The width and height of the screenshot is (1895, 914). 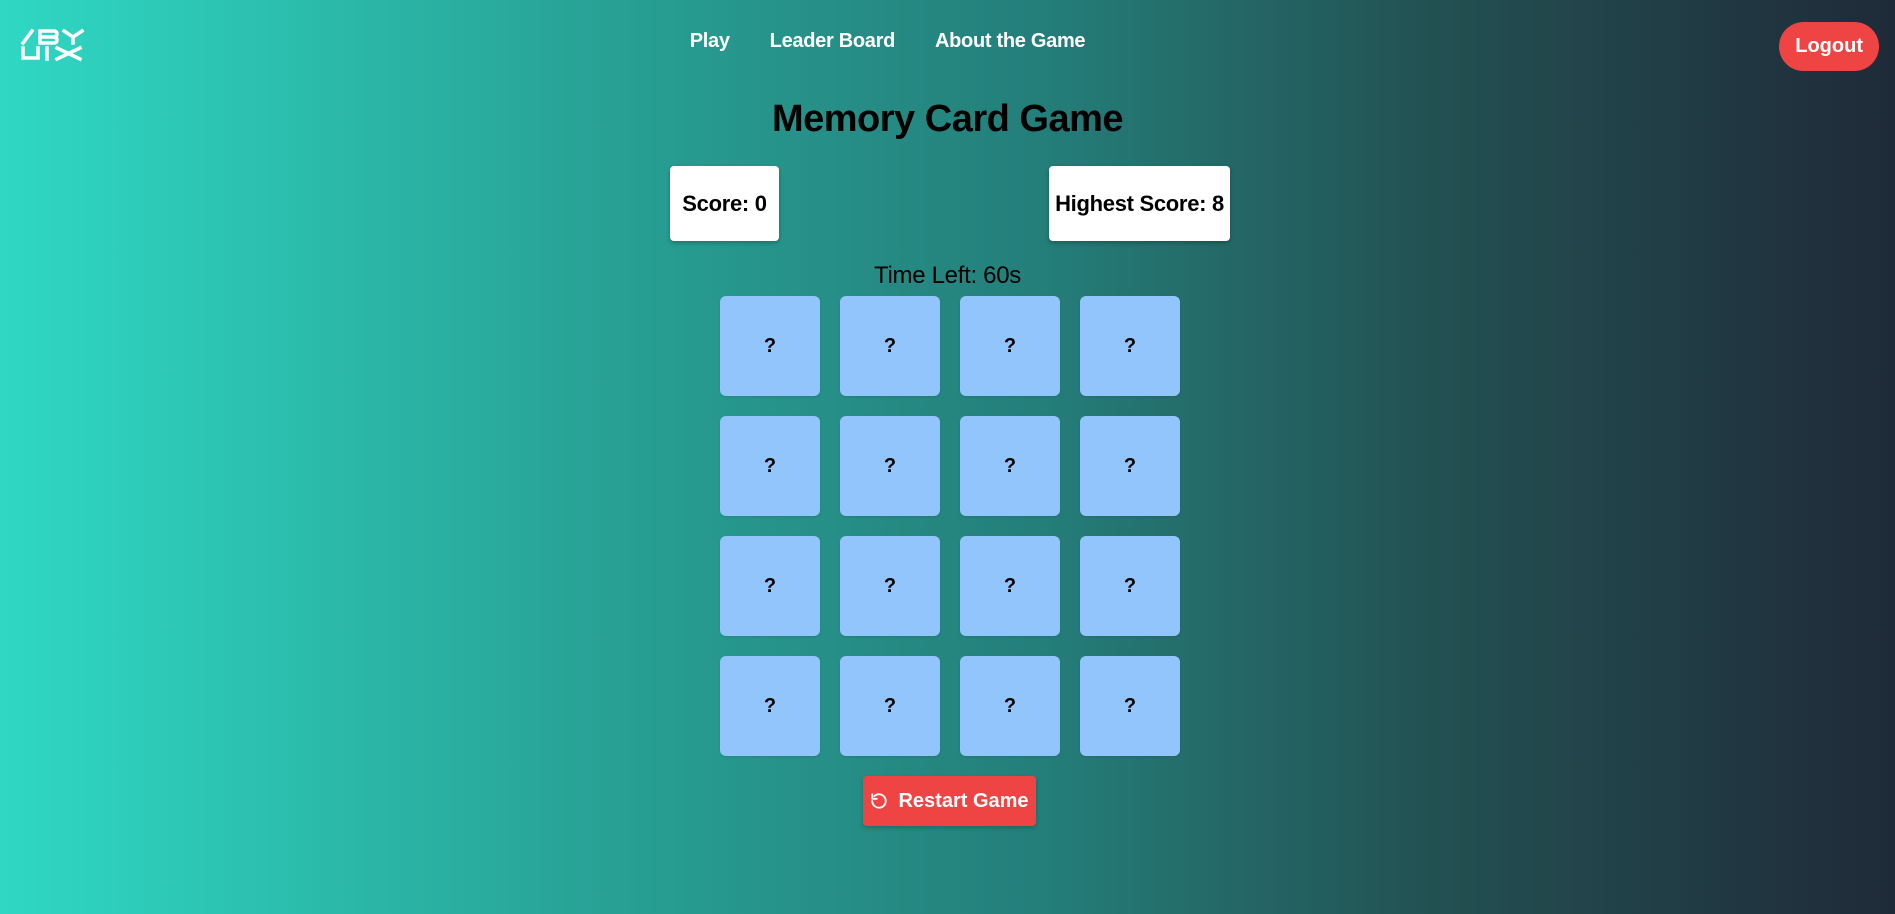 I want to click on logout-button: Logout, so click(x=1829, y=46).